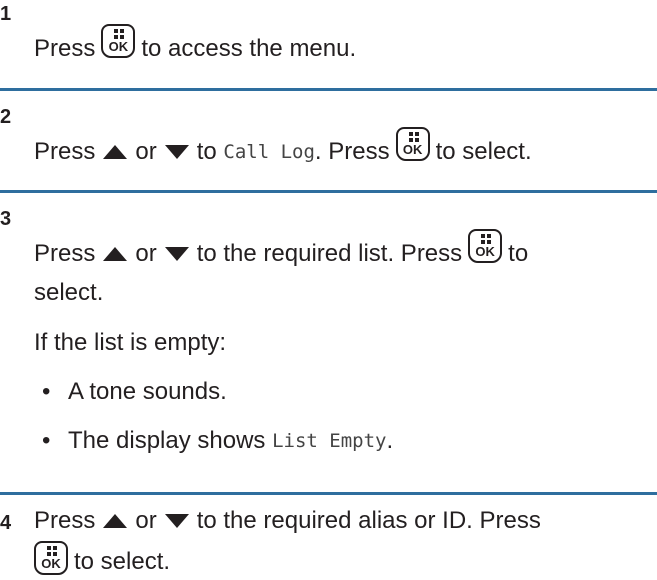 This screenshot has height=580, width=657. What do you see at coordinates (368, 520) in the screenshot?
I see `text-instruction: to the required alias or ID. Press` at bounding box center [368, 520].